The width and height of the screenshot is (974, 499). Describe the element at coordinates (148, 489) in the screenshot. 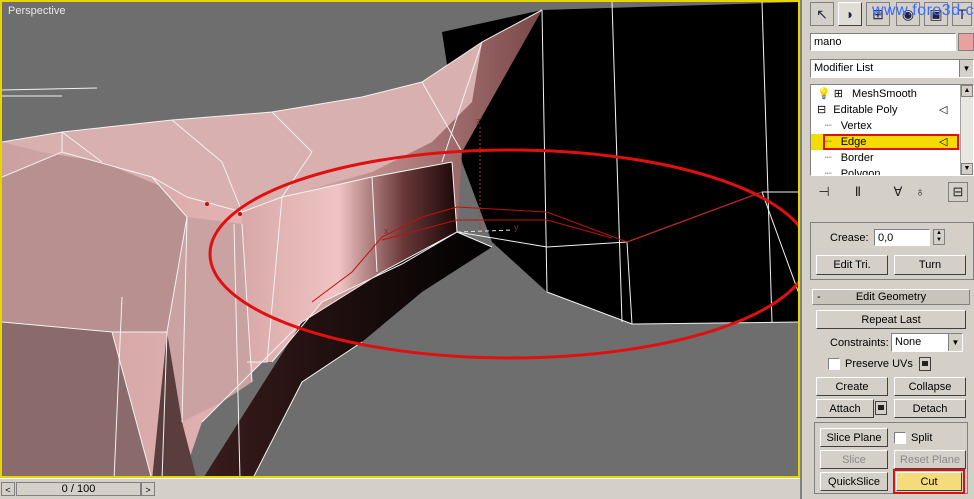

I see `next-frame-button: >` at that location.